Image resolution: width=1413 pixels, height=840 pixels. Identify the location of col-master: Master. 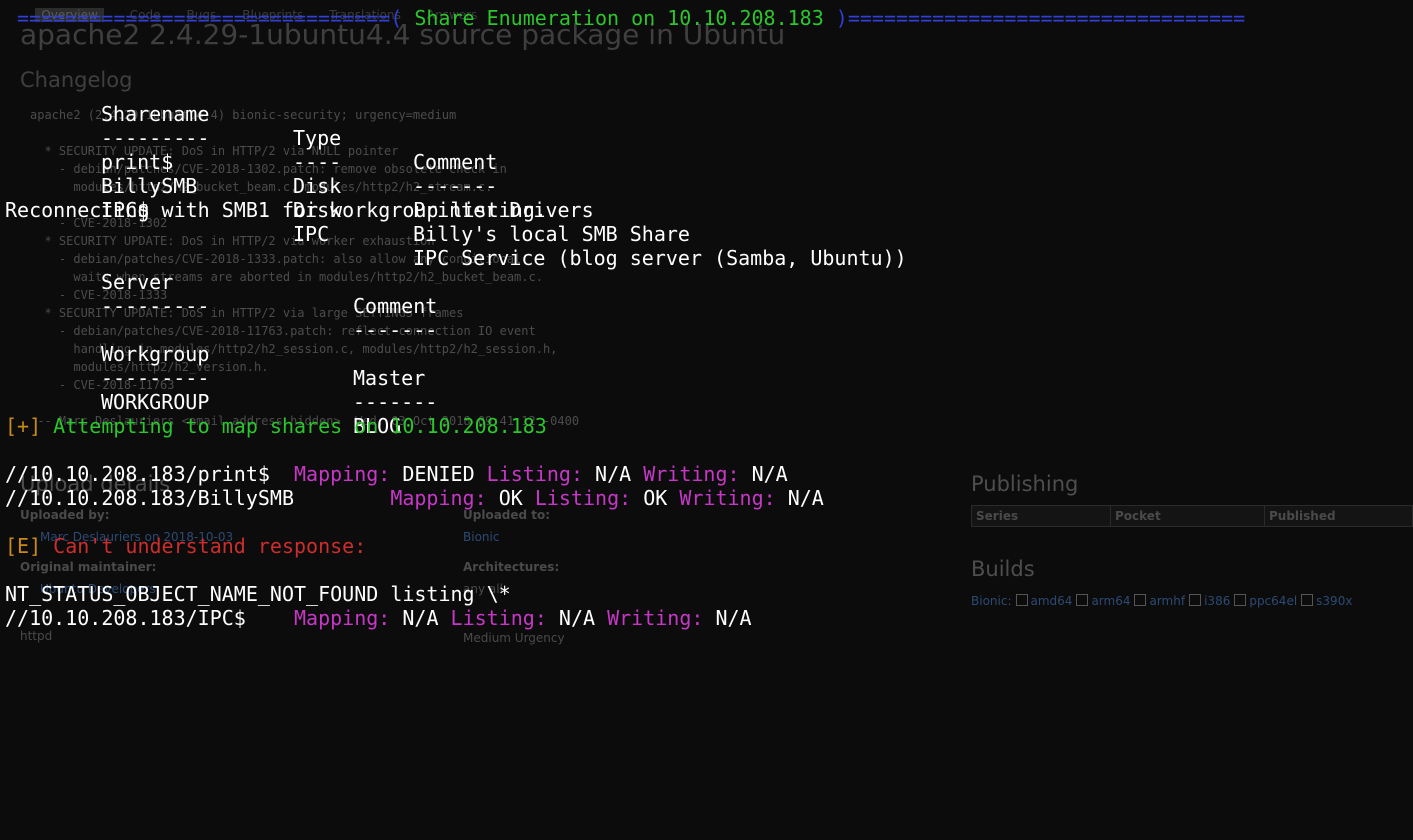
(389, 378).